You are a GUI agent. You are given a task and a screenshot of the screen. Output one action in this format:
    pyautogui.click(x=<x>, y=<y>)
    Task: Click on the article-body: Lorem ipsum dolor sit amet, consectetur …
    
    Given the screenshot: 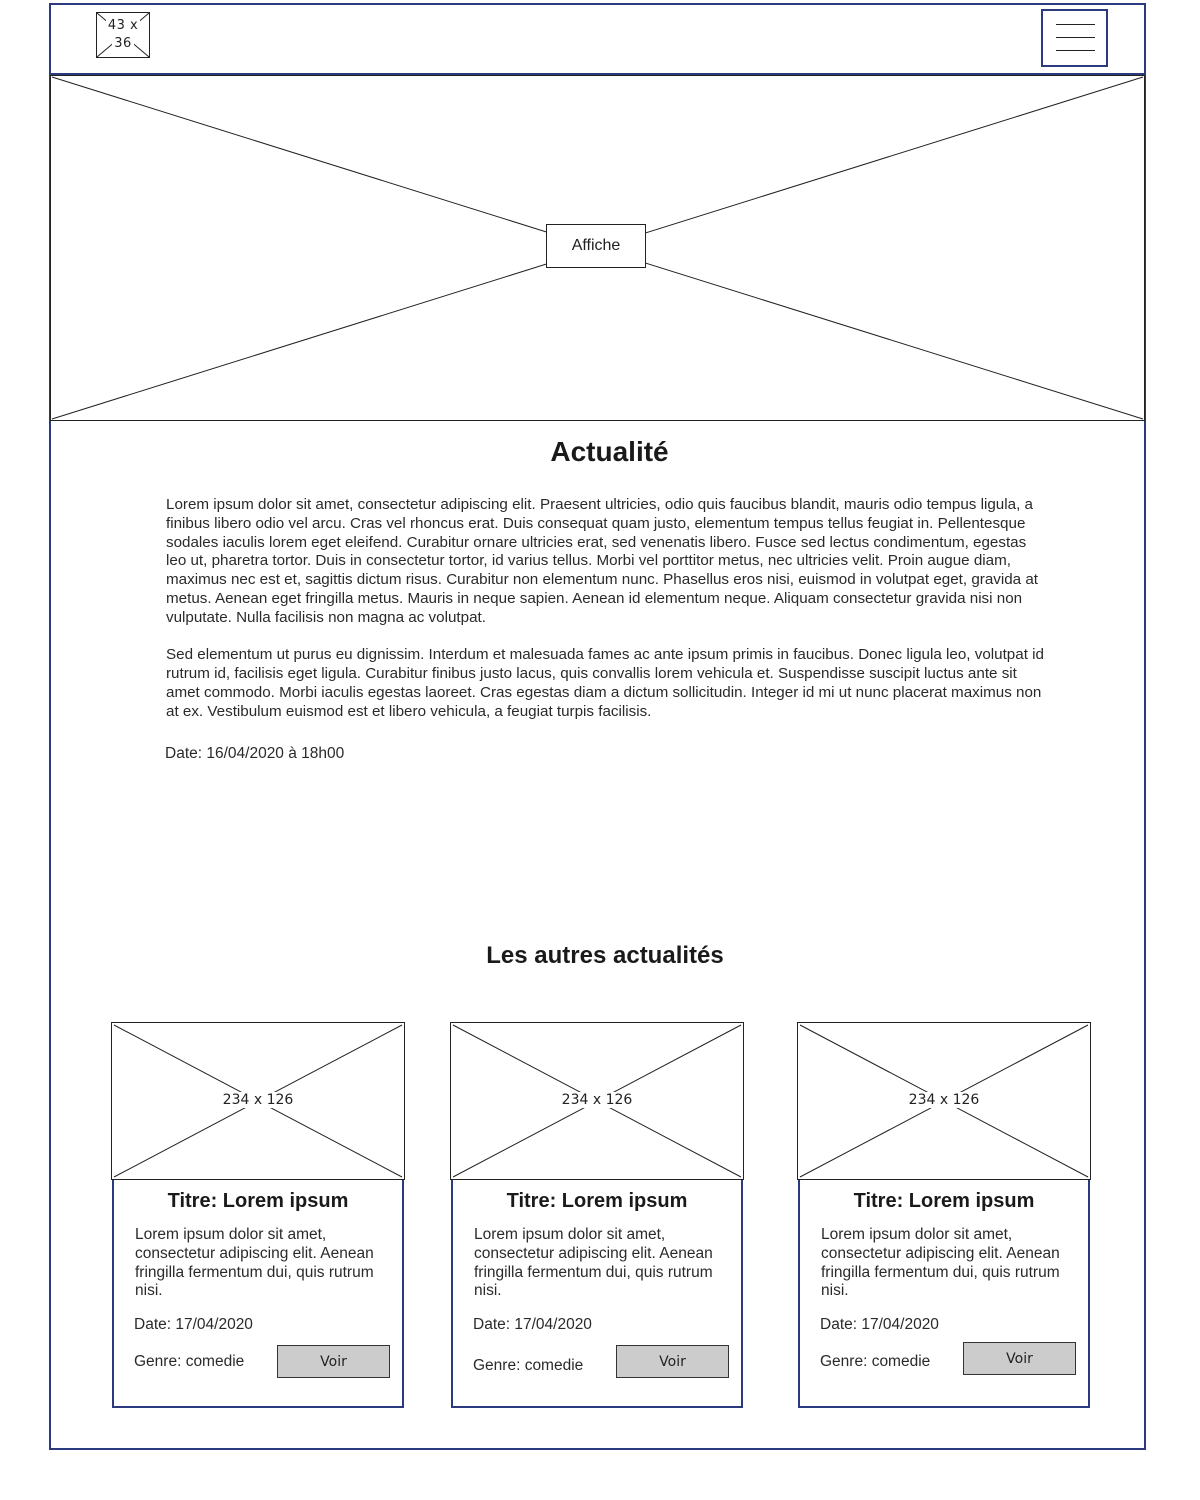 What is the action you would take?
    pyautogui.click(x=606, y=618)
    